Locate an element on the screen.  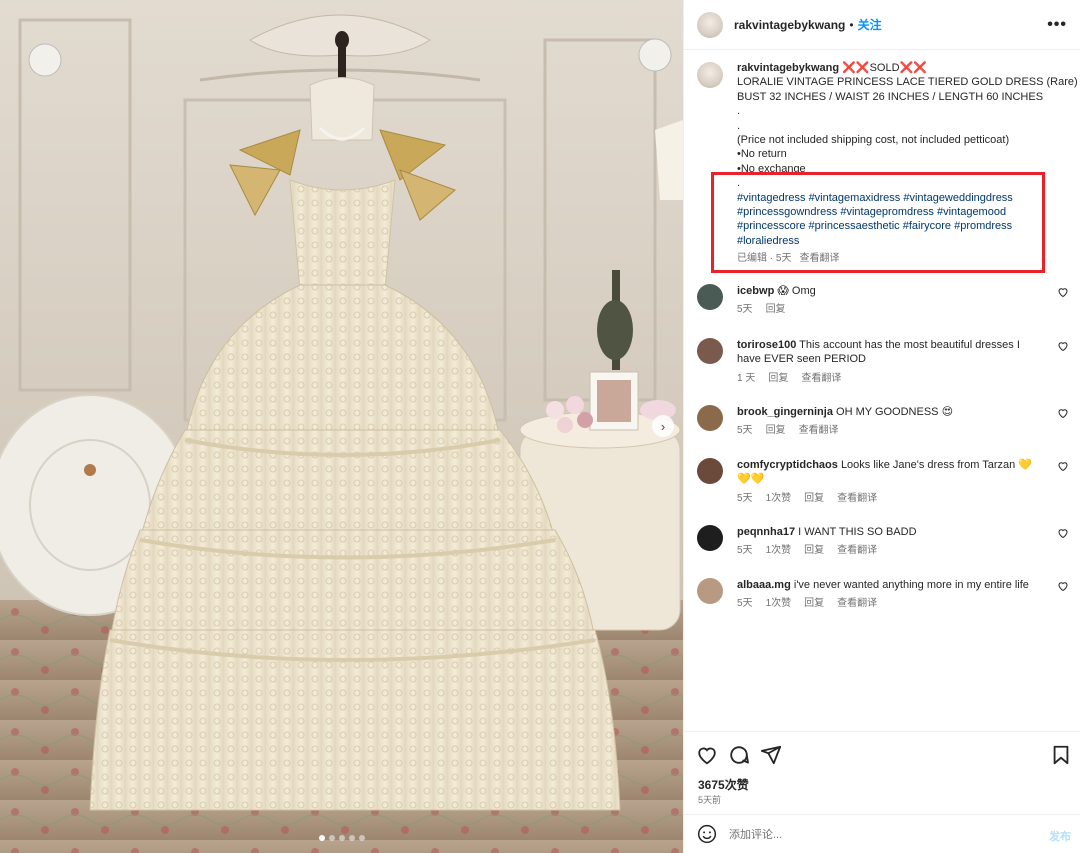
post-comment-button: 发布 is located at coordinates (1060, 836).